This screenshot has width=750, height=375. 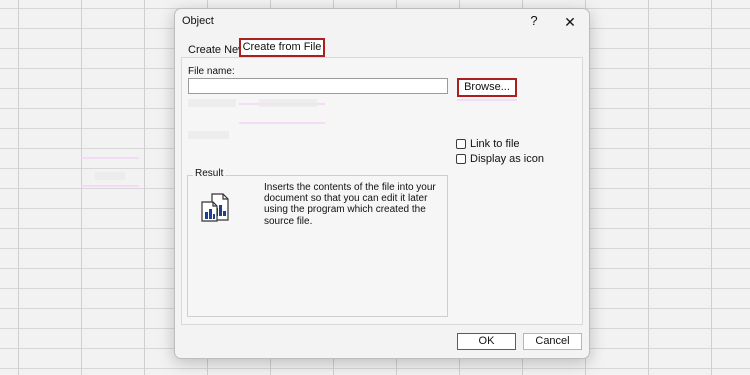 What do you see at coordinates (461, 159) in the screenshot?
I see `display-as-icon-checkbox` at bounding box center [461, 159].